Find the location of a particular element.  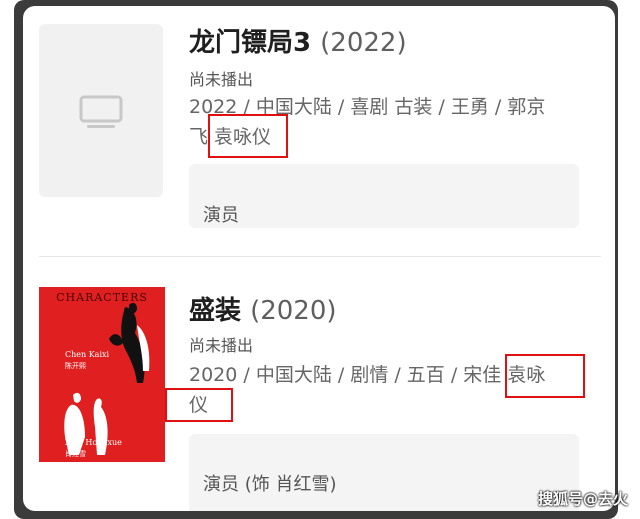

movie-title: 盛装 (2020) is located at coordinates (263, 308).